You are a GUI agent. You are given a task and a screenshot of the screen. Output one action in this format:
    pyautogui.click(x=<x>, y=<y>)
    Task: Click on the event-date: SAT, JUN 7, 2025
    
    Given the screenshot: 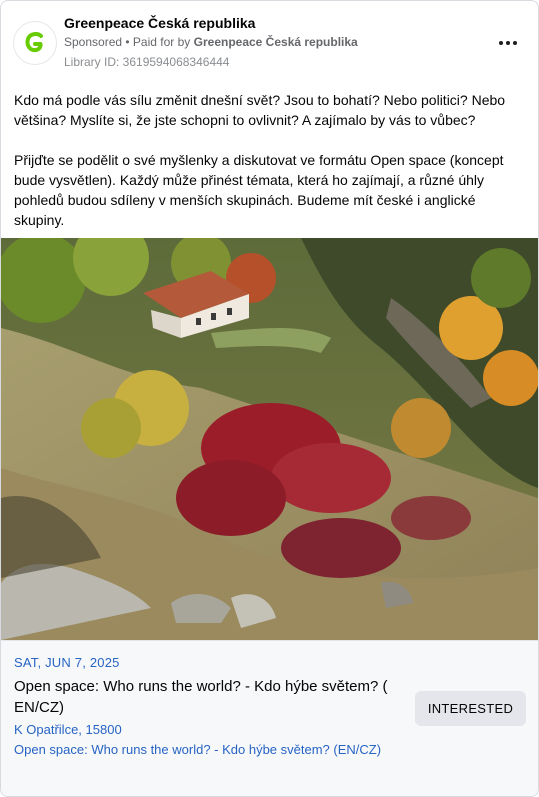 What is the action you would take?
    pyautogui.click(x=67, y=662)
    